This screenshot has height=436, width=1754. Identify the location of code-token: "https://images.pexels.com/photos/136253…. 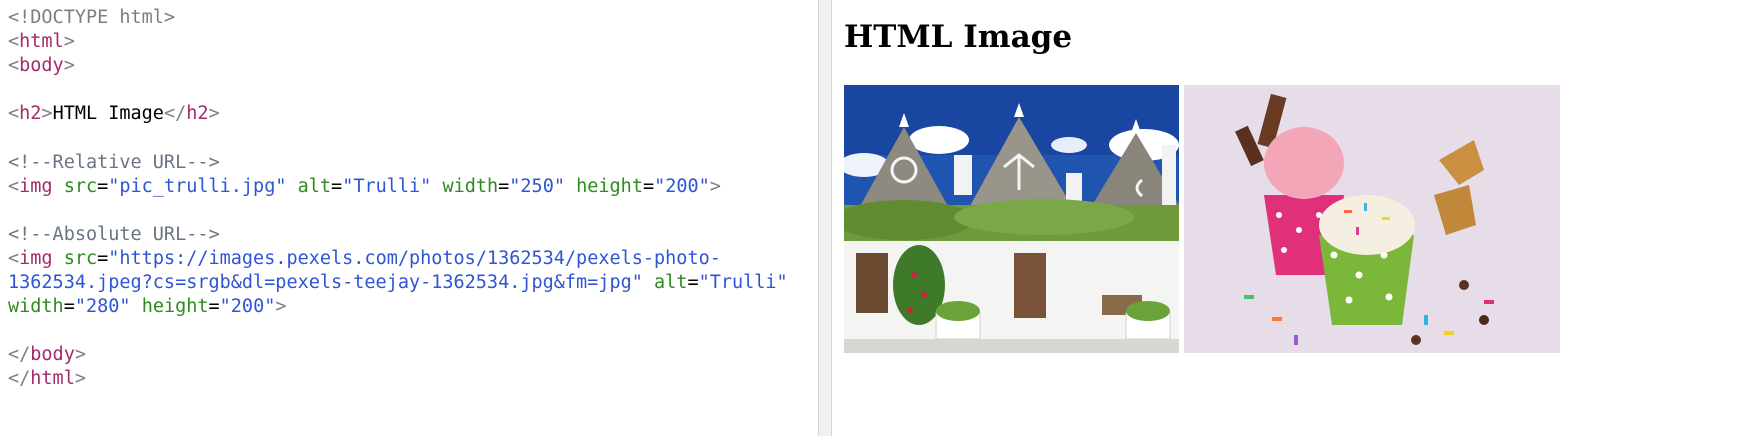
(414, 258).